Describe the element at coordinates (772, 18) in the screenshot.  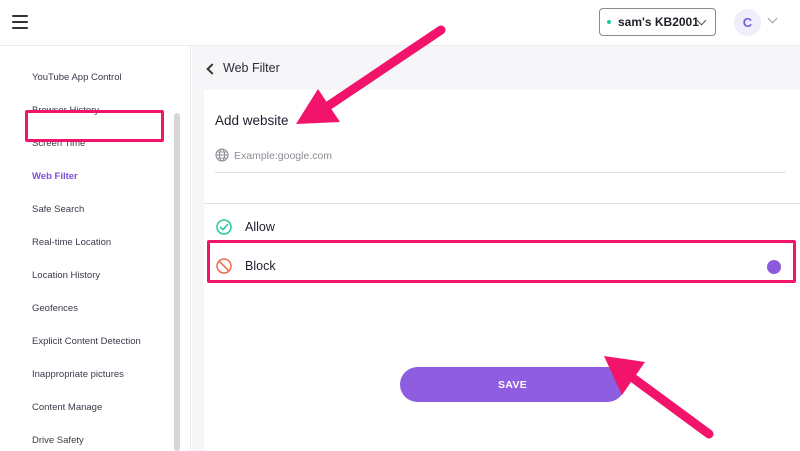
I see `avatar-chevron-down-icon` at that location.